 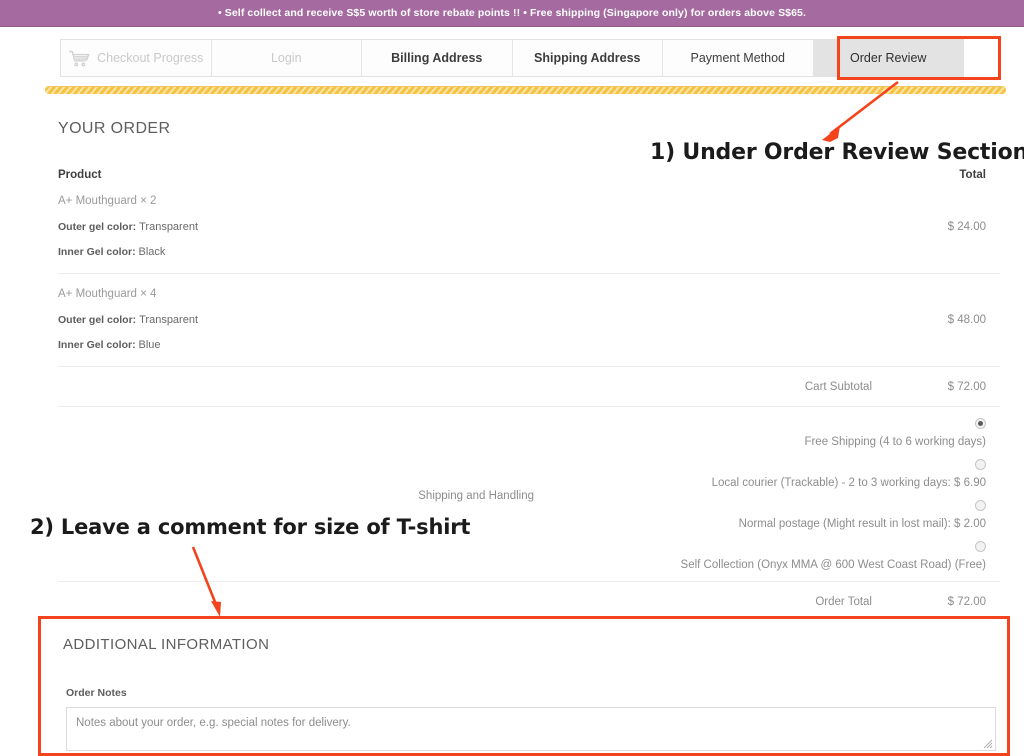 I want to click on attribute-value: Blue, so click(x=149, y=345).